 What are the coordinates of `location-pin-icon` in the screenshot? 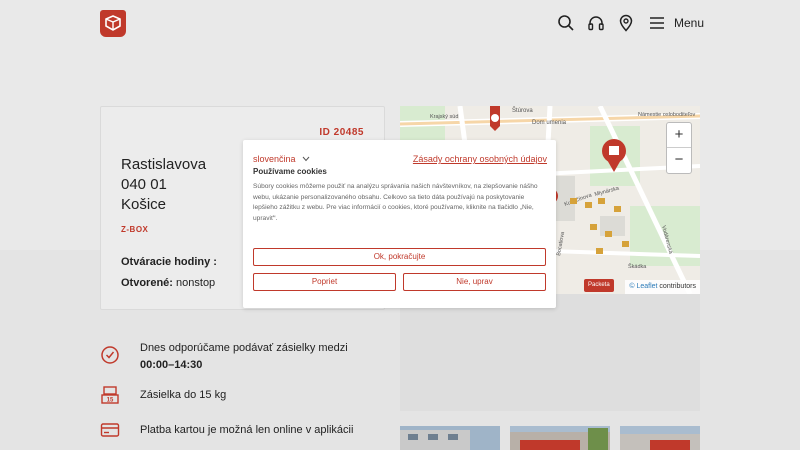 It's located at (626, 23).